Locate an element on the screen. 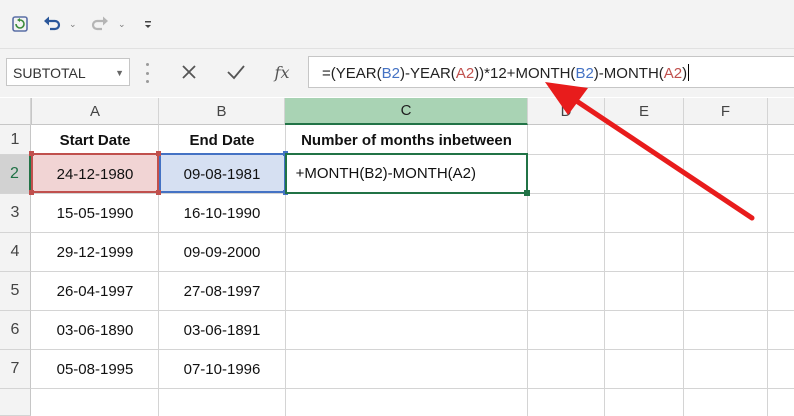  formula-segment: )-MONTH( is located at coordinates (628, 73).